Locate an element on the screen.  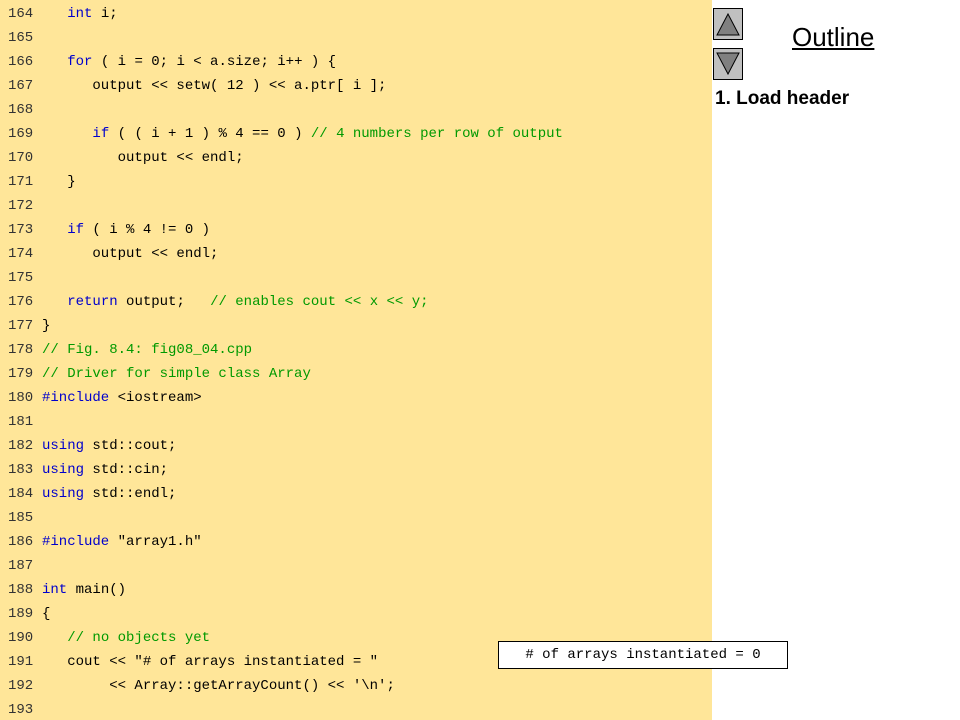
code-segment: ( ( i + 1 ) % 4 == 0 ) is located at coordinates (210, 134).